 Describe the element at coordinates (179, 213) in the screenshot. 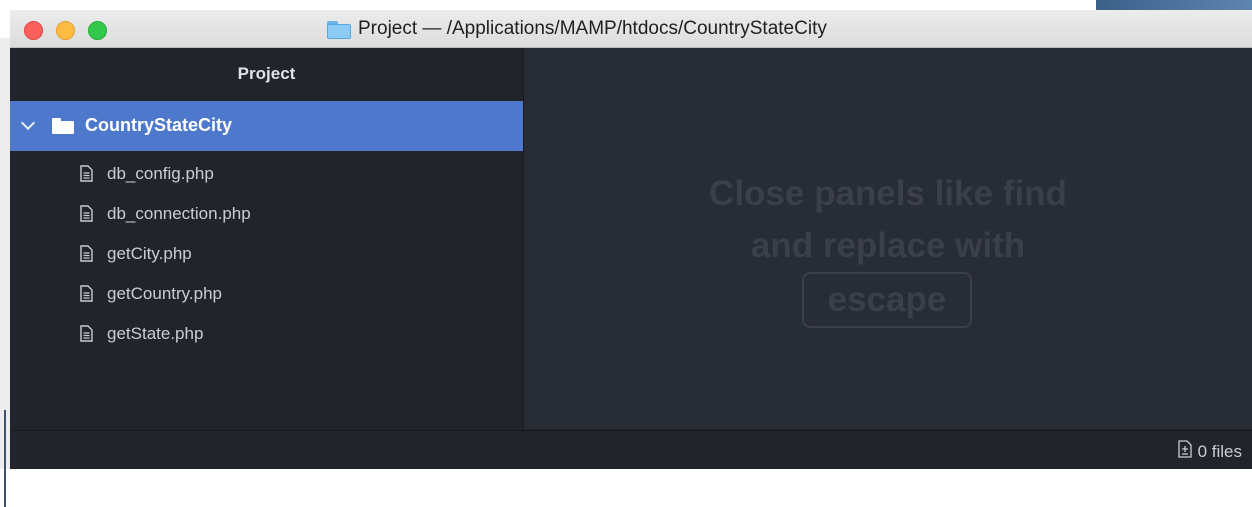

I see `file-label: db_connection.php` at that location.